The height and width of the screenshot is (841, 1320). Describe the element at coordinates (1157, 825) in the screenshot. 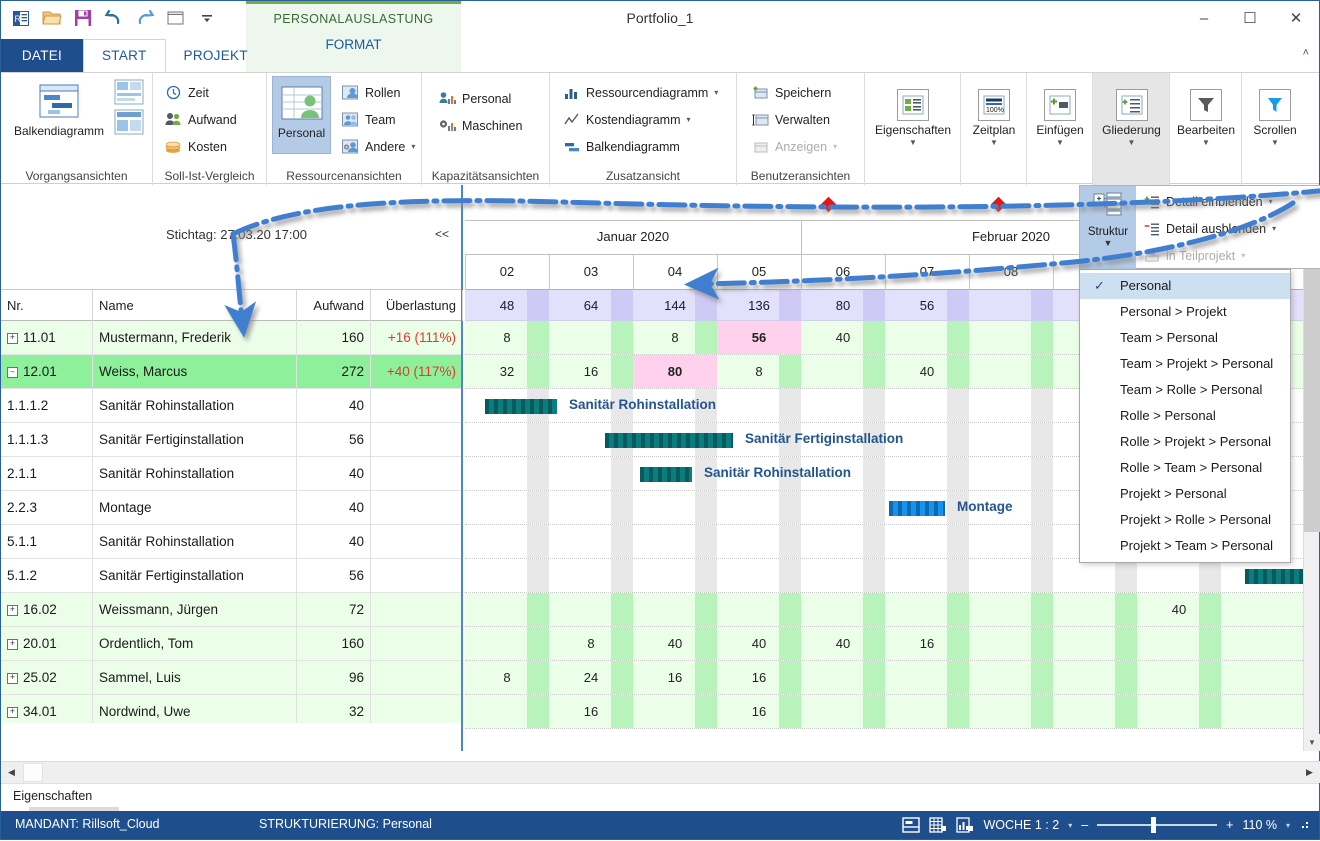

I see `zoom-slider` at that location.